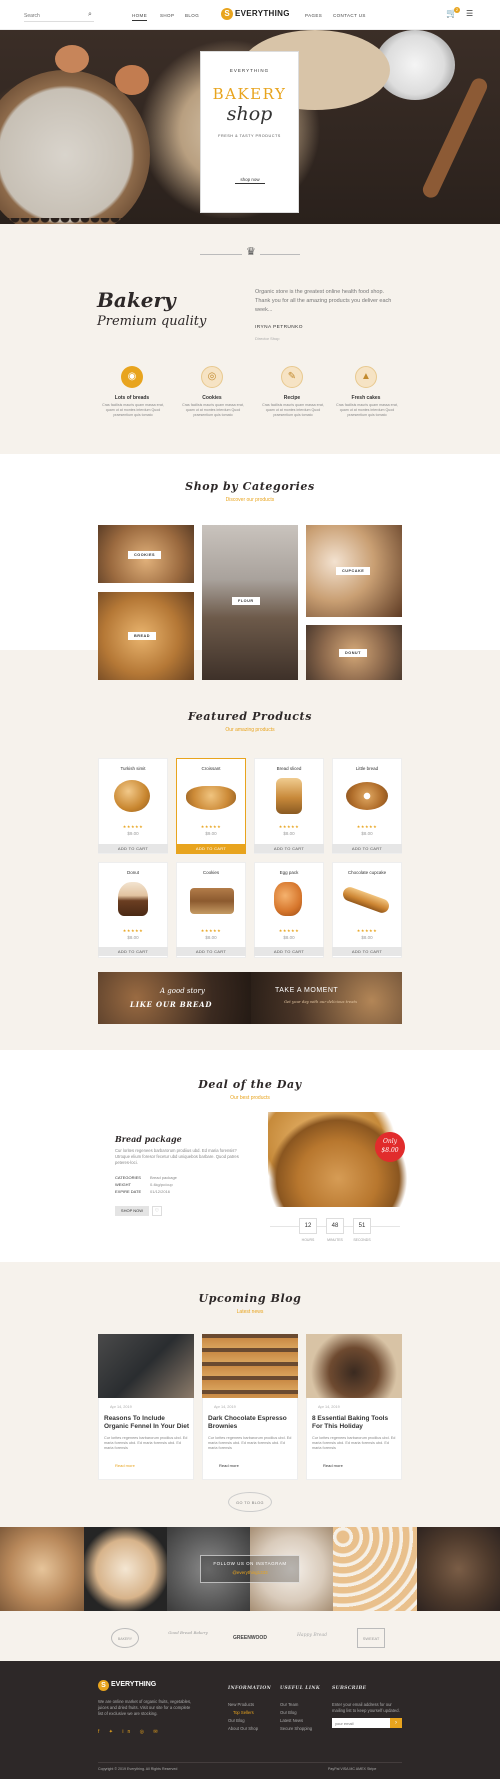 The height and width of the screenshot is (1779, 500). I want to click on feature-name: Fresh cakes, so click(366, 398).